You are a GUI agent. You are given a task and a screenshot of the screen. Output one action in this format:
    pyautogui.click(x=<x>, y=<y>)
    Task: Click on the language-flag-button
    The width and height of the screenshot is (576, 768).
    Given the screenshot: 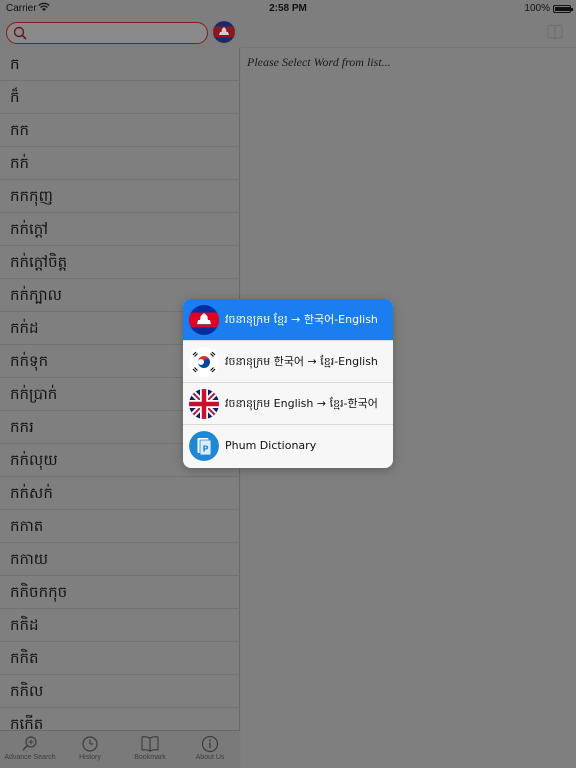 What is the action you would take?
    pyautogui.click(x=224, y=32)
    